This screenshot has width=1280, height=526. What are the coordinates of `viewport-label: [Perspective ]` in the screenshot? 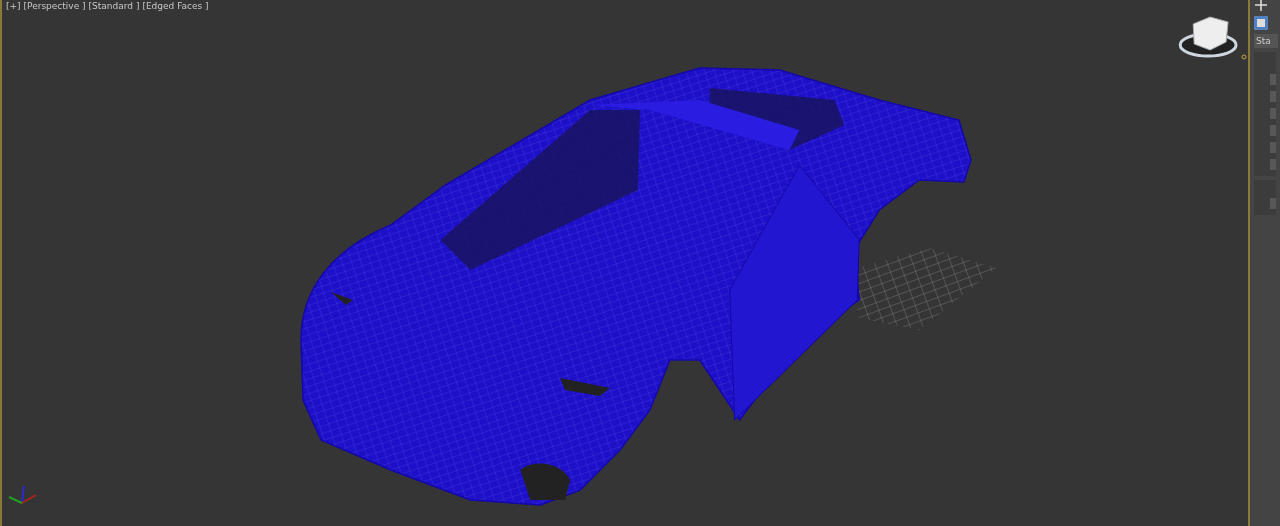 It's located at (54, 6).